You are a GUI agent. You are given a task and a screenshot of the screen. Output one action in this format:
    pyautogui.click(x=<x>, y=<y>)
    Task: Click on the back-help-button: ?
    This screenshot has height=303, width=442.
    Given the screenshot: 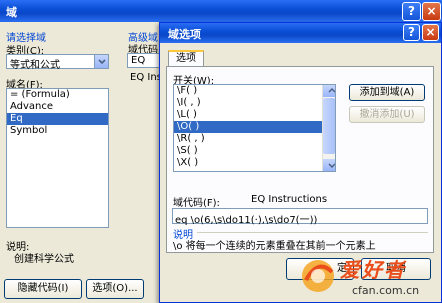 What is the action you would take?
    pyautogui.click(x=411, y=11)
    